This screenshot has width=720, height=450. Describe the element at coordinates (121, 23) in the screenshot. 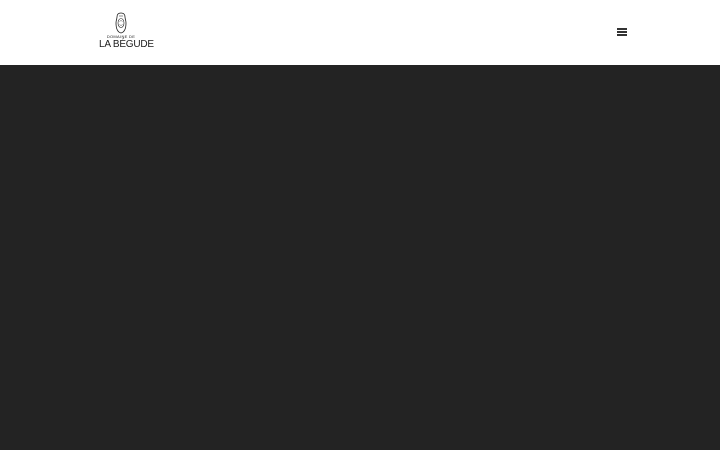

I see `bottle-seal-icon` at that location.